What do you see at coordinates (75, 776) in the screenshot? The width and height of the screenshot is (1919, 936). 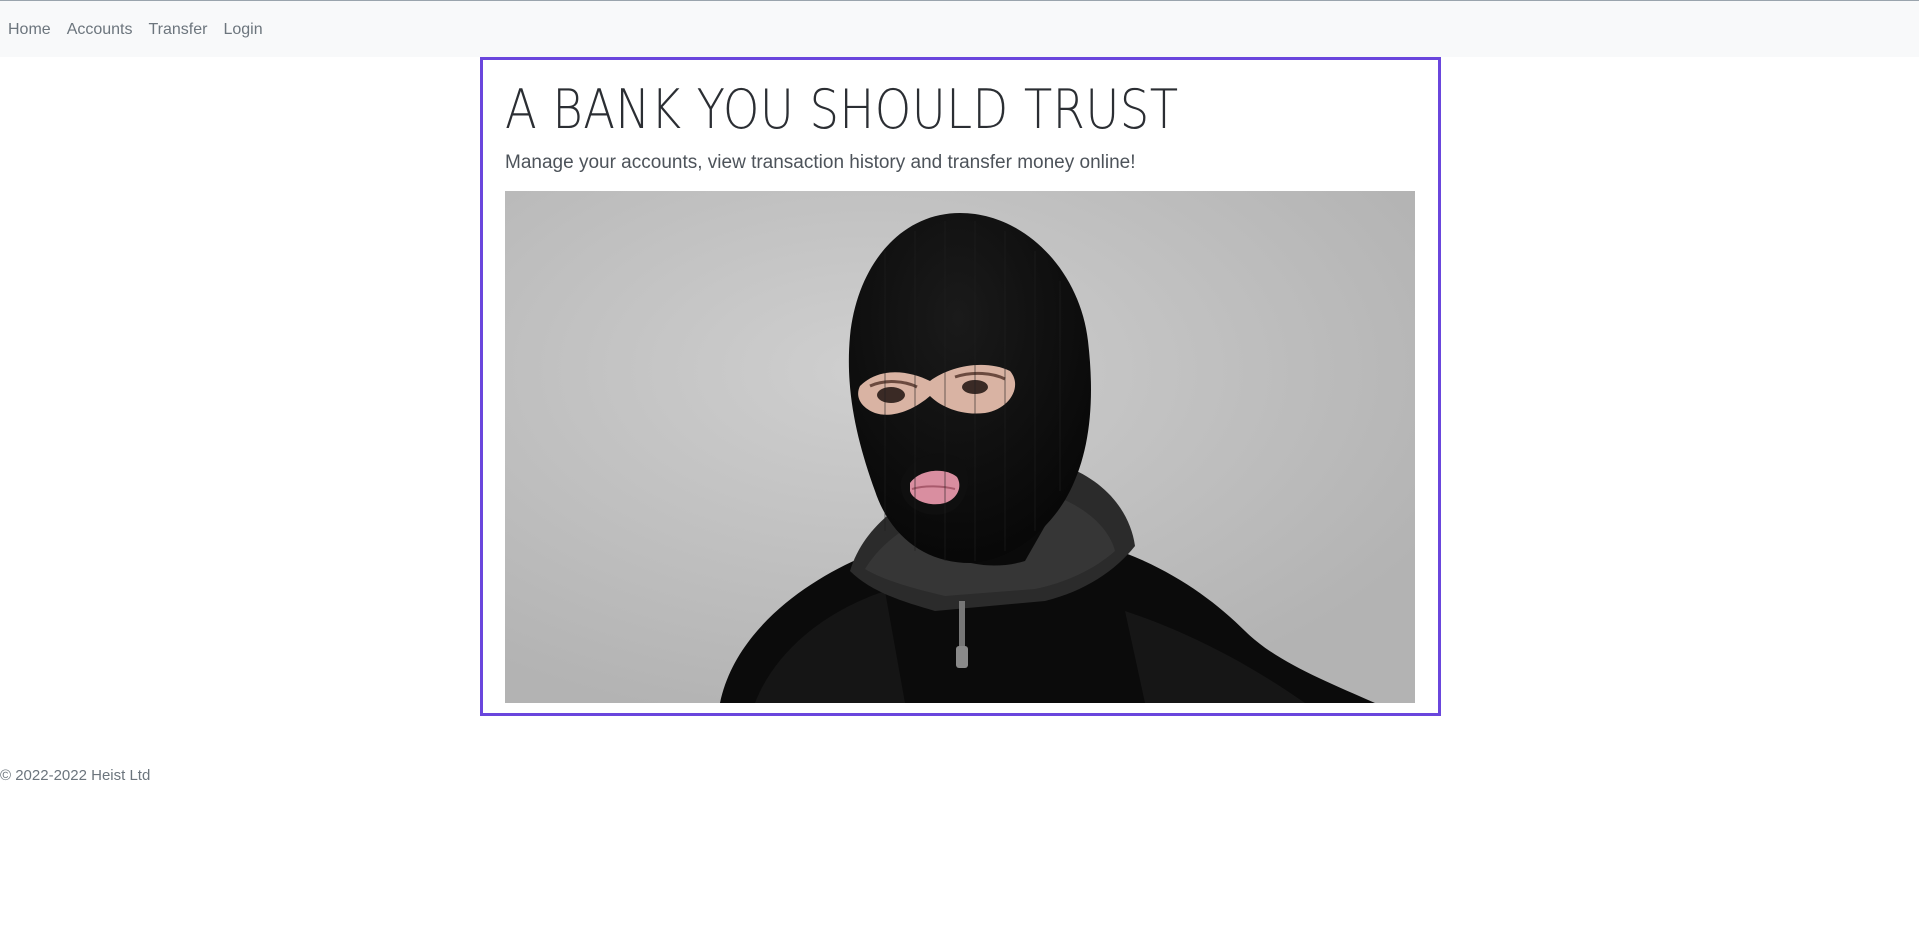 I see `footer-copyright: © 2022-2022 Heist Ltd` at bounding box center [75, 776].